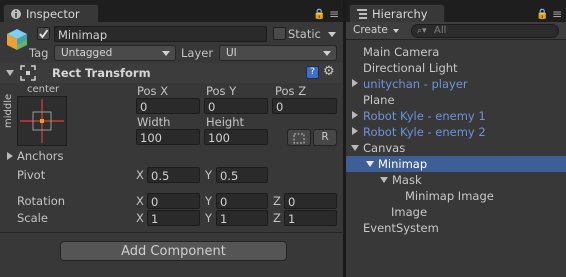 This screenshot has height=277, width=566. What do you see at coordinates (485, 31) in the screenshot?
I see `hierarchy-search-input: ⌕▾ All` at bounding box center [485, 31].